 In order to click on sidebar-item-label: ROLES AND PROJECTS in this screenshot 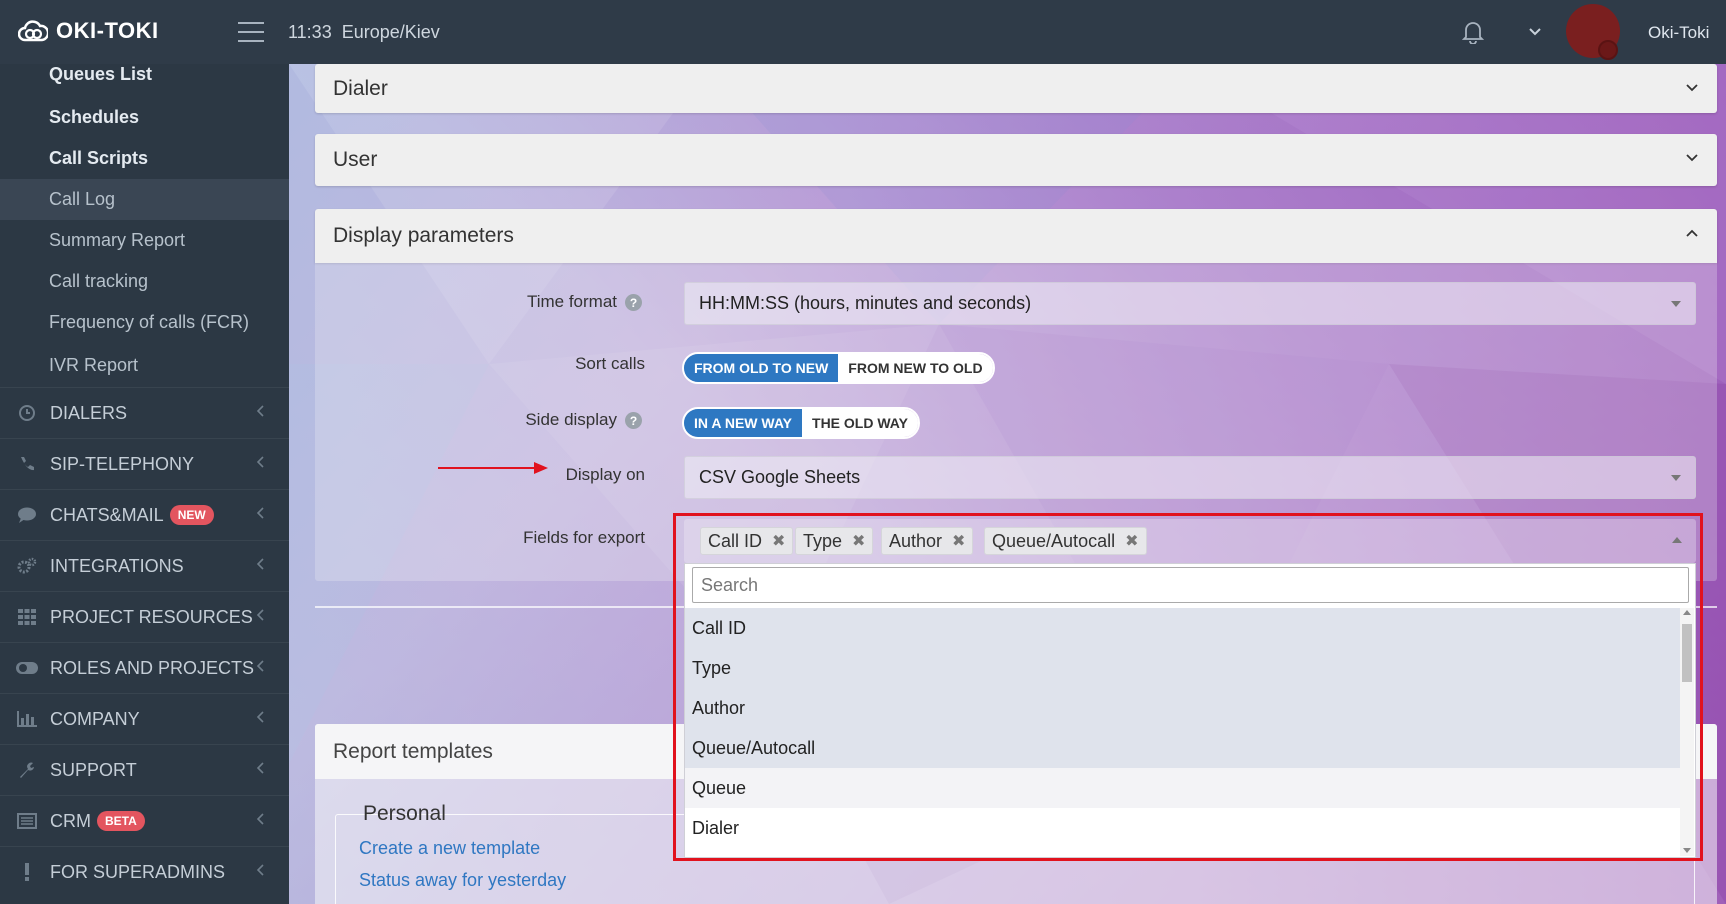, I will do `click(152, 667)`.